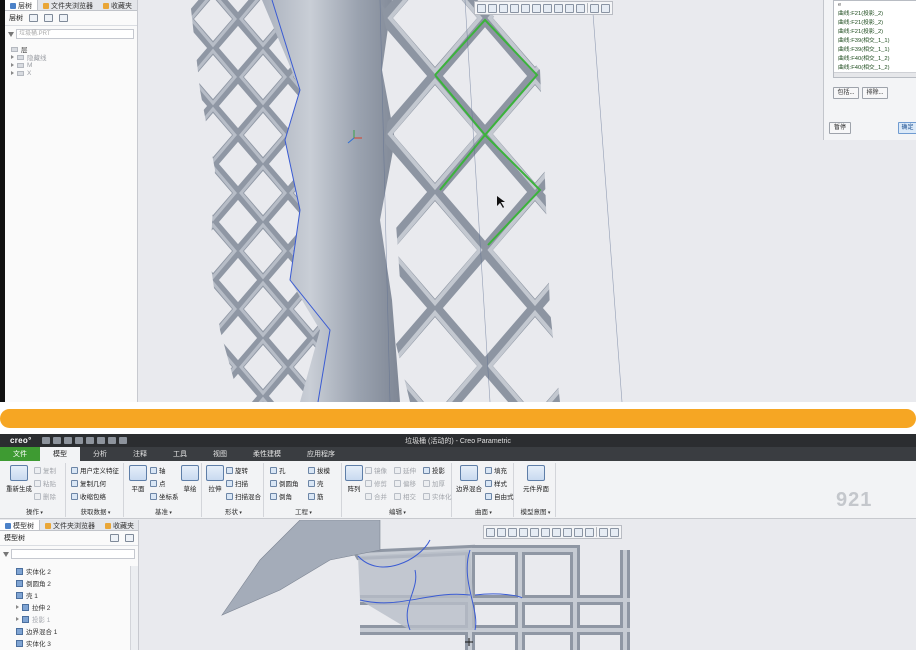 This screenshot has width=916, height=650. I want to click on draft-button: 拔模, so click(319, 470).